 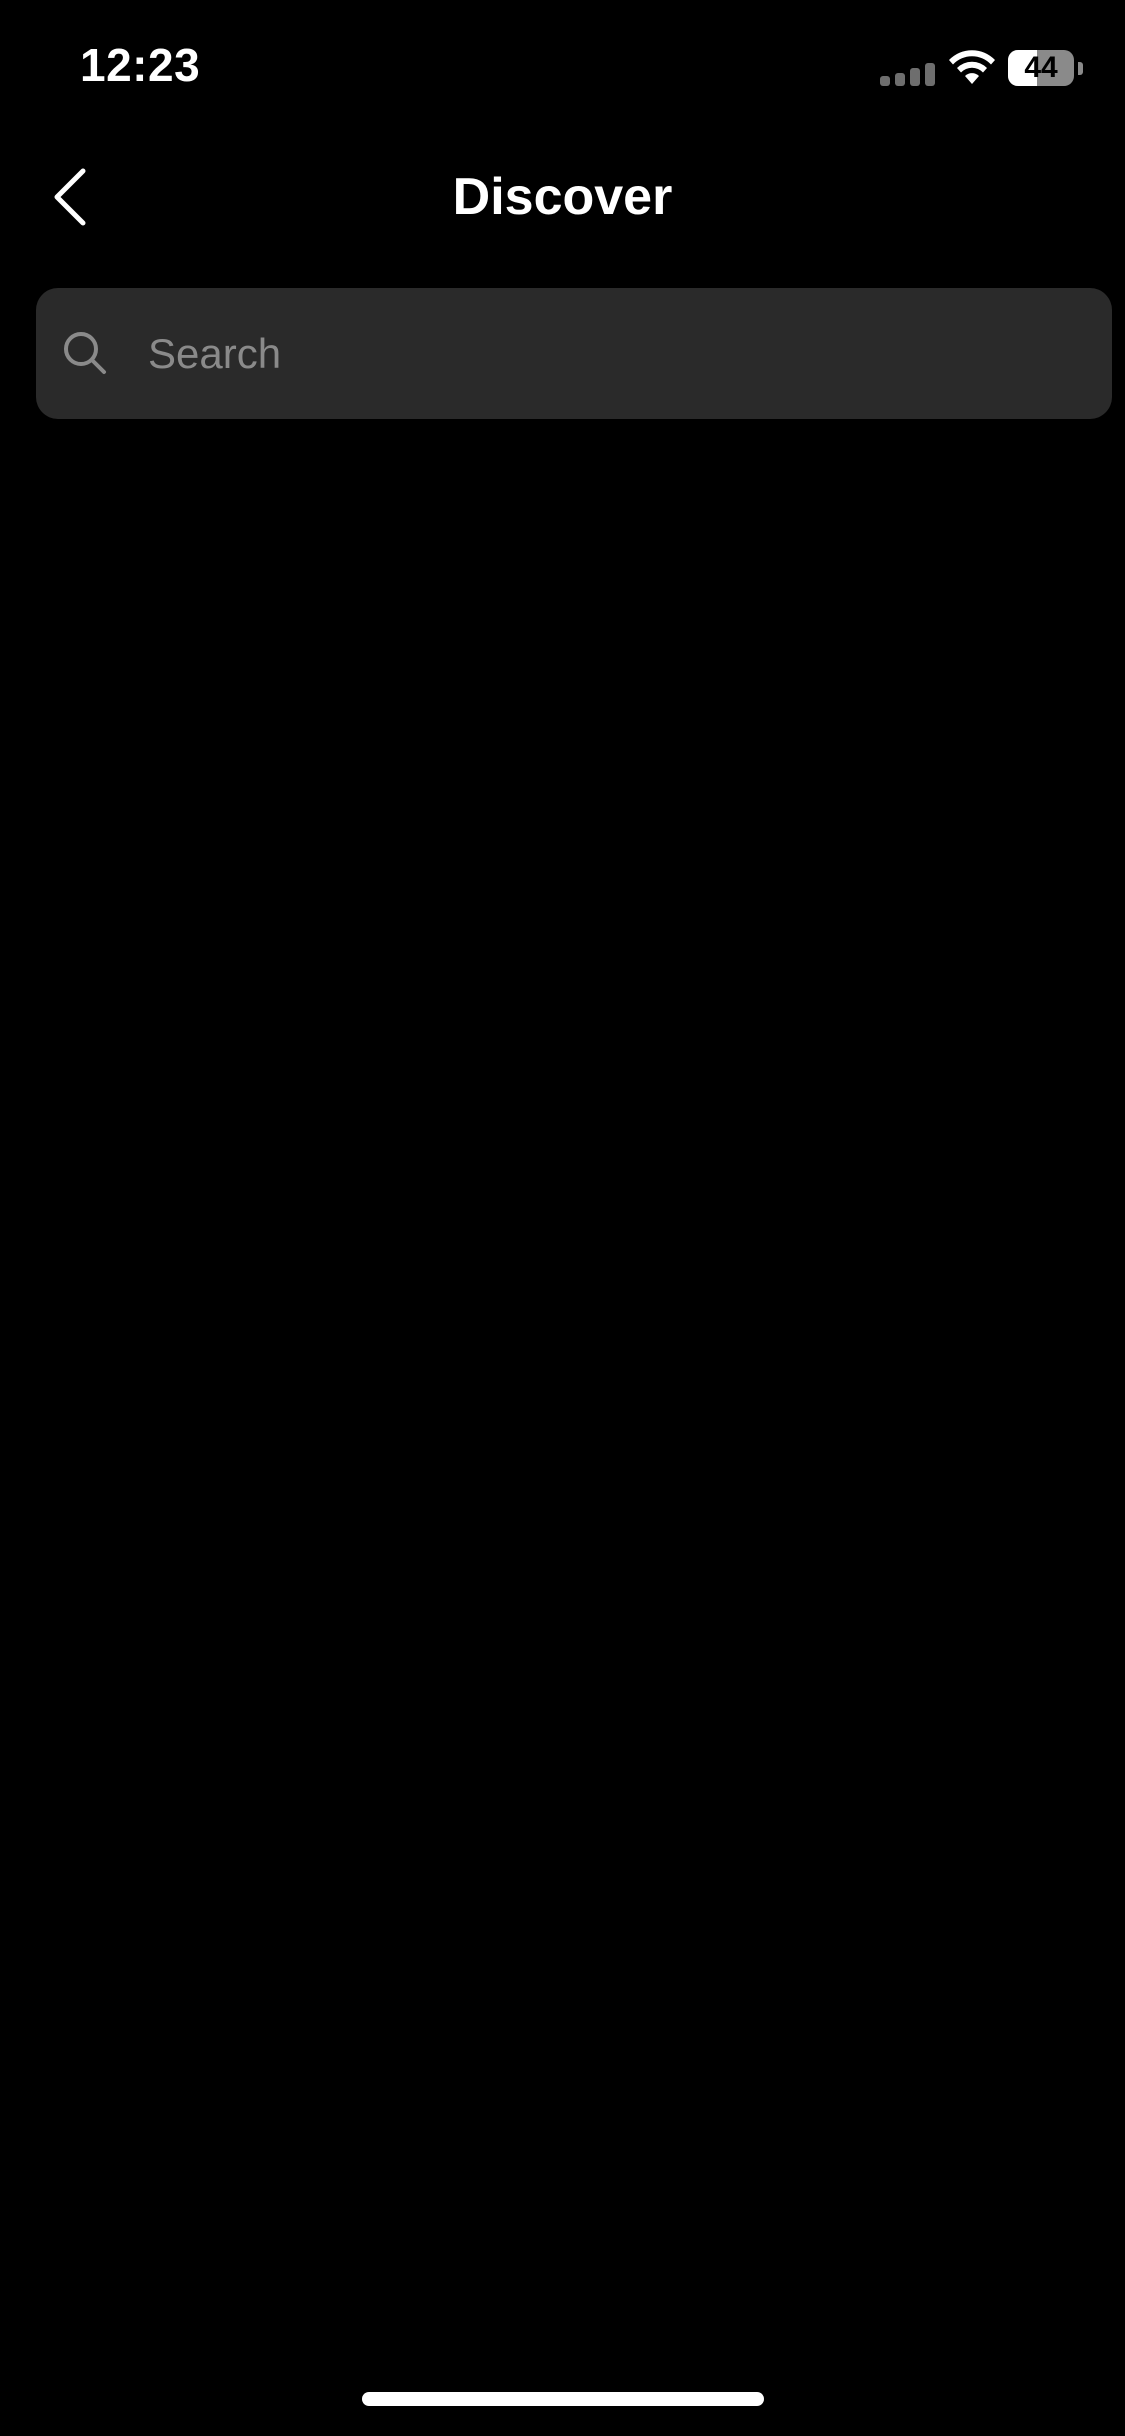 I want to click on status-time: 12:23, so click(x=140, y=65).